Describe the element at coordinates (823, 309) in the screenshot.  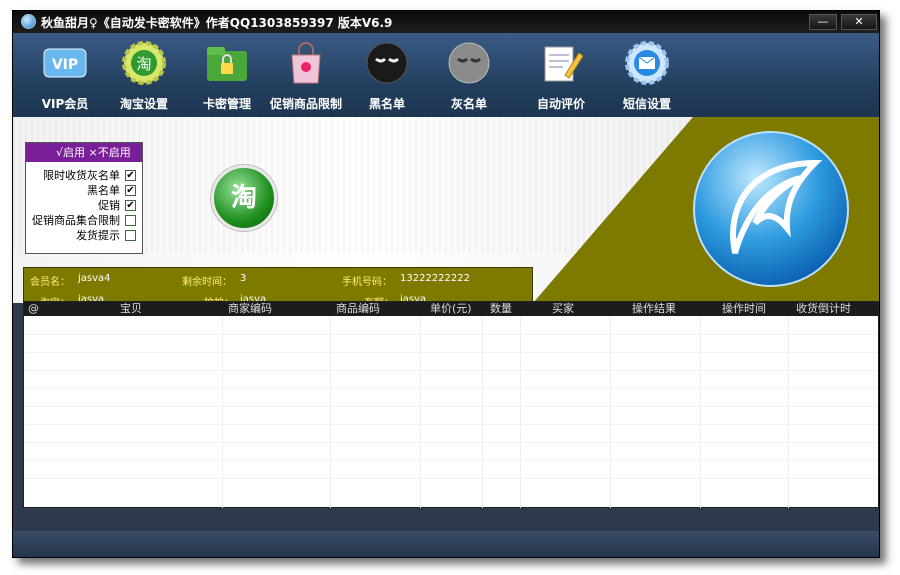
I see `column-header: 收货倒计时` at that location.